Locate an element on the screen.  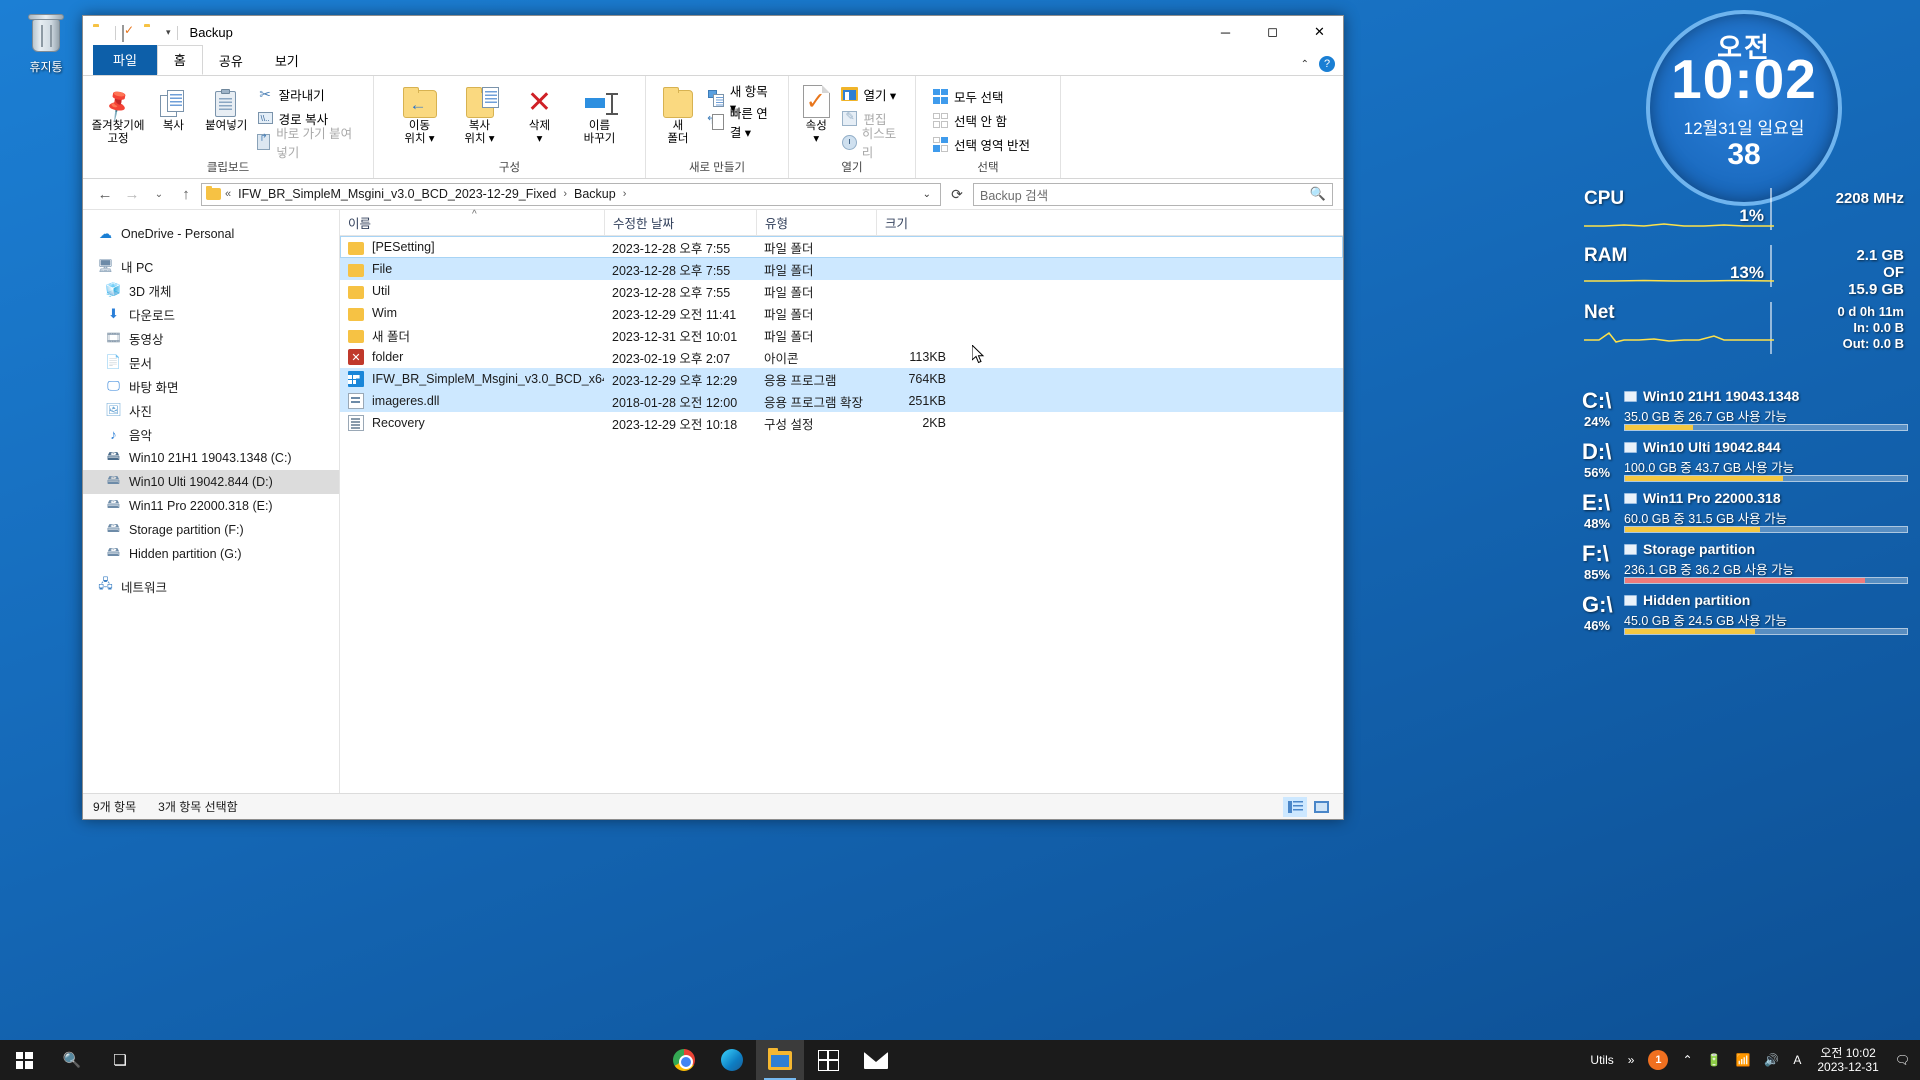
table-row: Wim 2023-12-29 오전 11:41 파일 폴더 is located at coordinates (841, 313).